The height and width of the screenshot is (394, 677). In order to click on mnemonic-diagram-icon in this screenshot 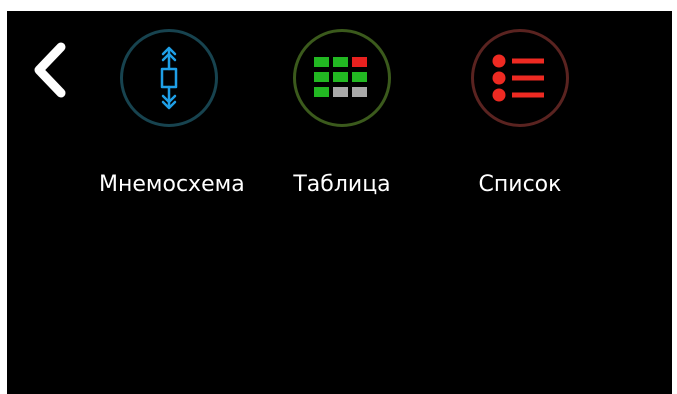, I will do `click(169, 78)`.